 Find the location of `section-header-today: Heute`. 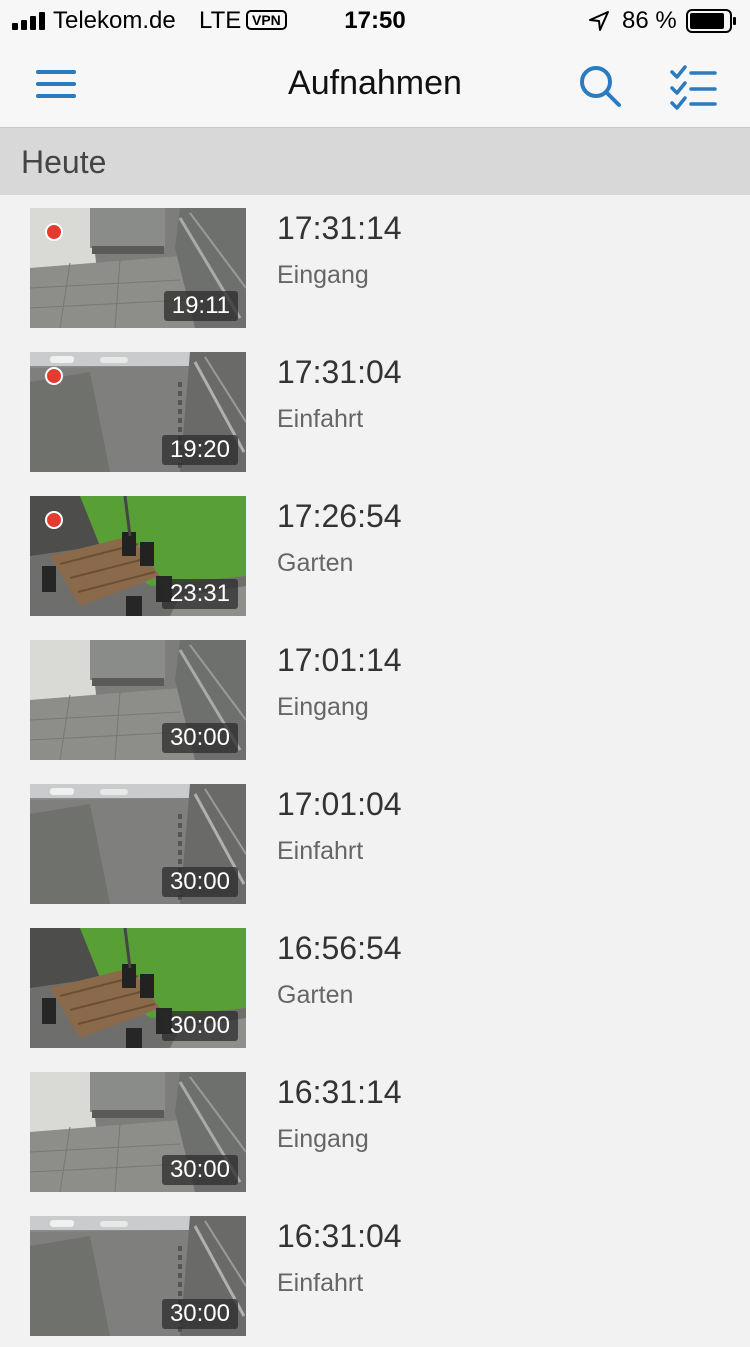

section-header-today: Heute is located at coordinates (375, 161).